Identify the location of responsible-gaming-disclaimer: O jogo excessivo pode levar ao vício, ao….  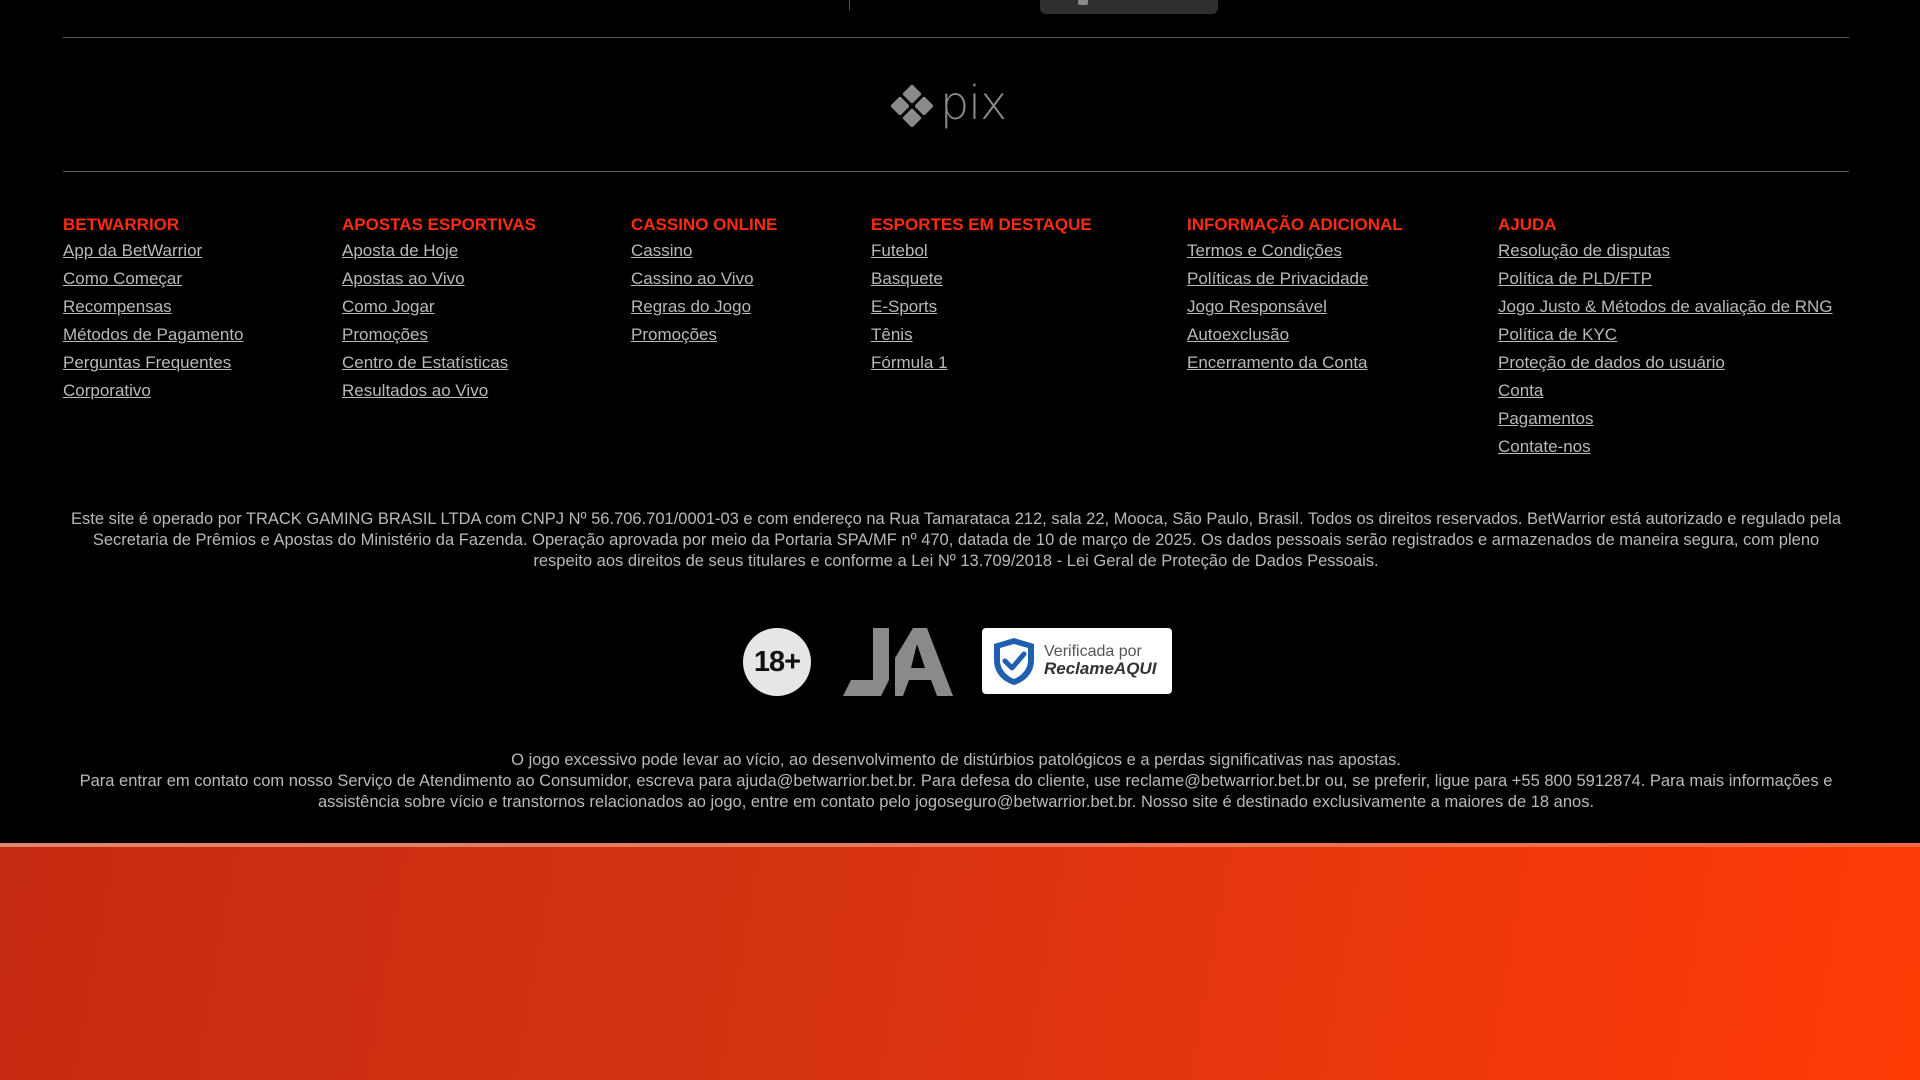
(956, 781).